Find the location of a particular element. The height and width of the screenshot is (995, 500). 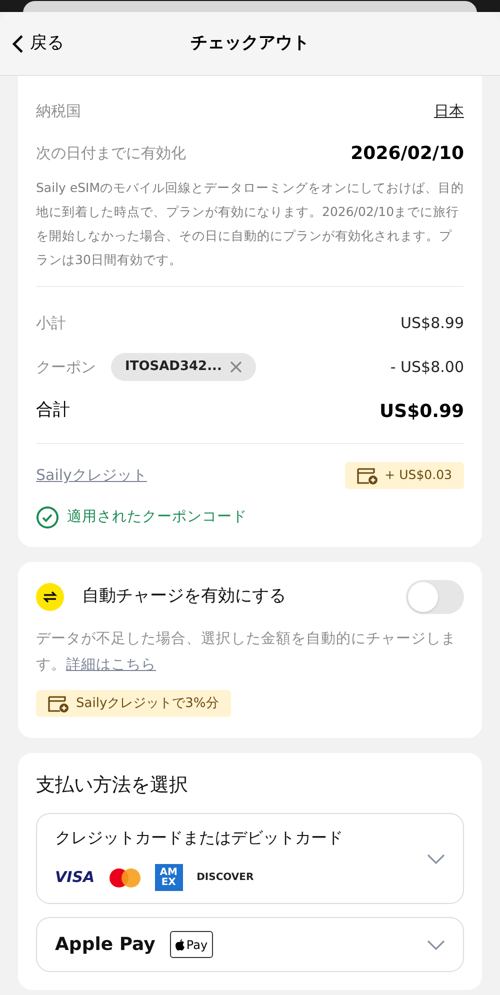

summary-label: 小計 is located at coordinates (51, 323).